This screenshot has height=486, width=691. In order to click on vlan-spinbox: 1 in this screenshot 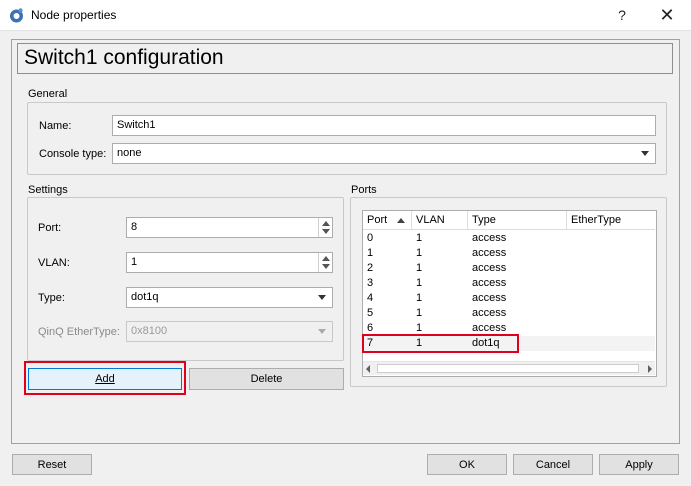, I will do `click(229, 262)`.